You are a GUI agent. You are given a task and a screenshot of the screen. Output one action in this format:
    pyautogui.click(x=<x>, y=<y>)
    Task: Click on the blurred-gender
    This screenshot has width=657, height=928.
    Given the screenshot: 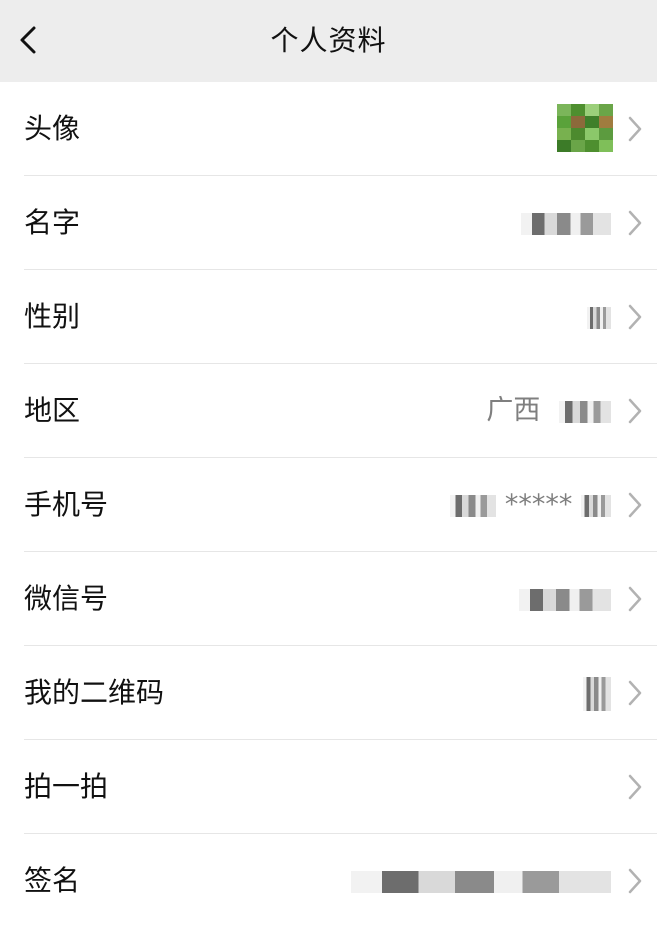 What is the action you would take?
    pyautogui.click(x=599, y=317)
    